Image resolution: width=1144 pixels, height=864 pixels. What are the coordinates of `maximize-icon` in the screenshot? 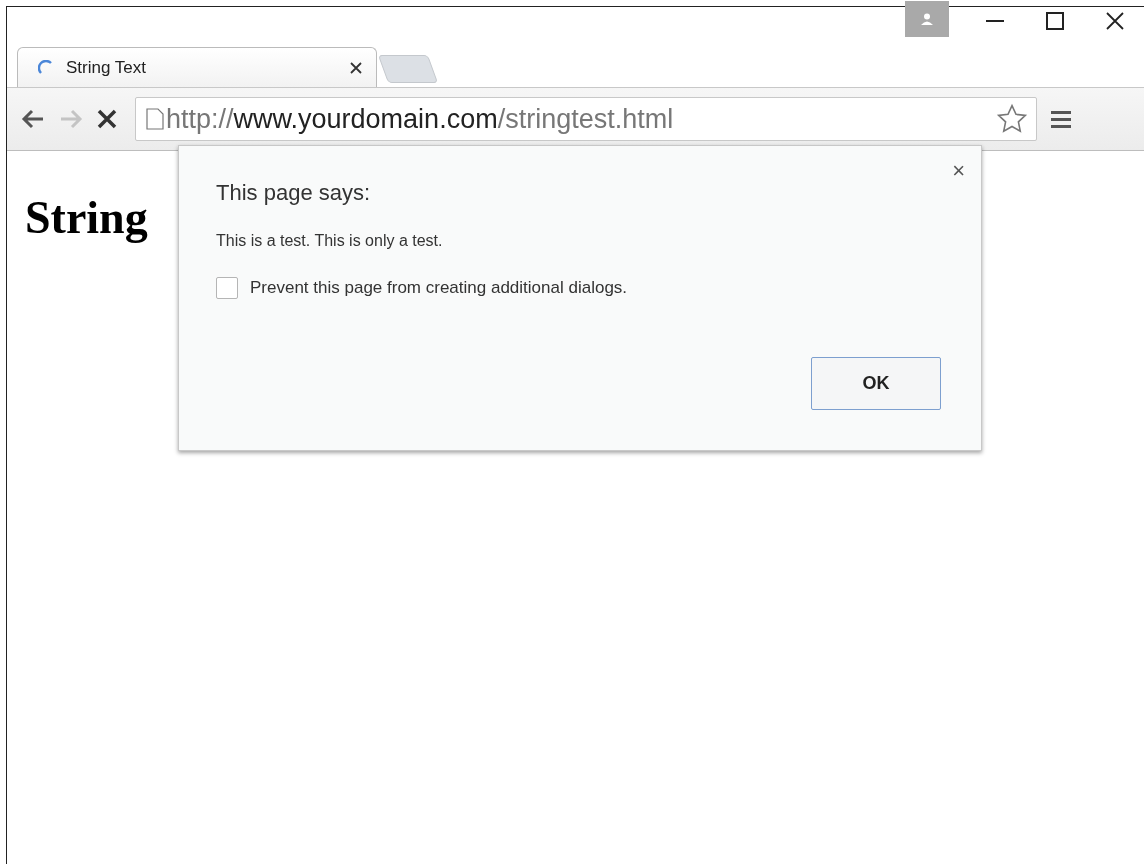 It's located at (1055, 21).